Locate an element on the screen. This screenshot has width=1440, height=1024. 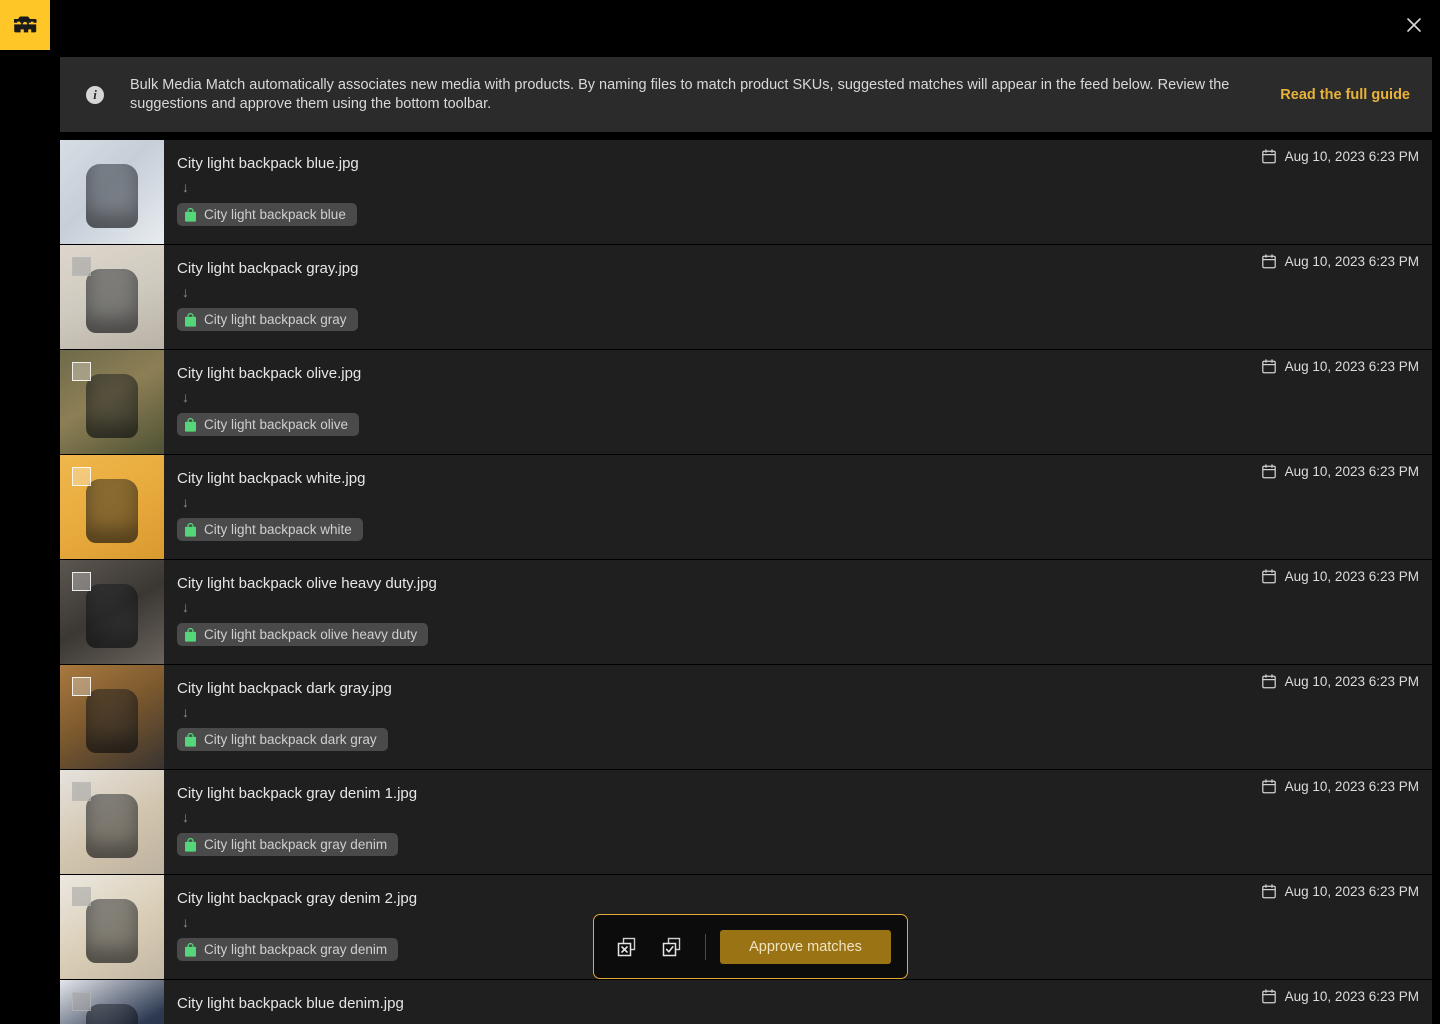
matched-product-chip: City light backpack olive heavy duty is located at coordinates (303, 634).